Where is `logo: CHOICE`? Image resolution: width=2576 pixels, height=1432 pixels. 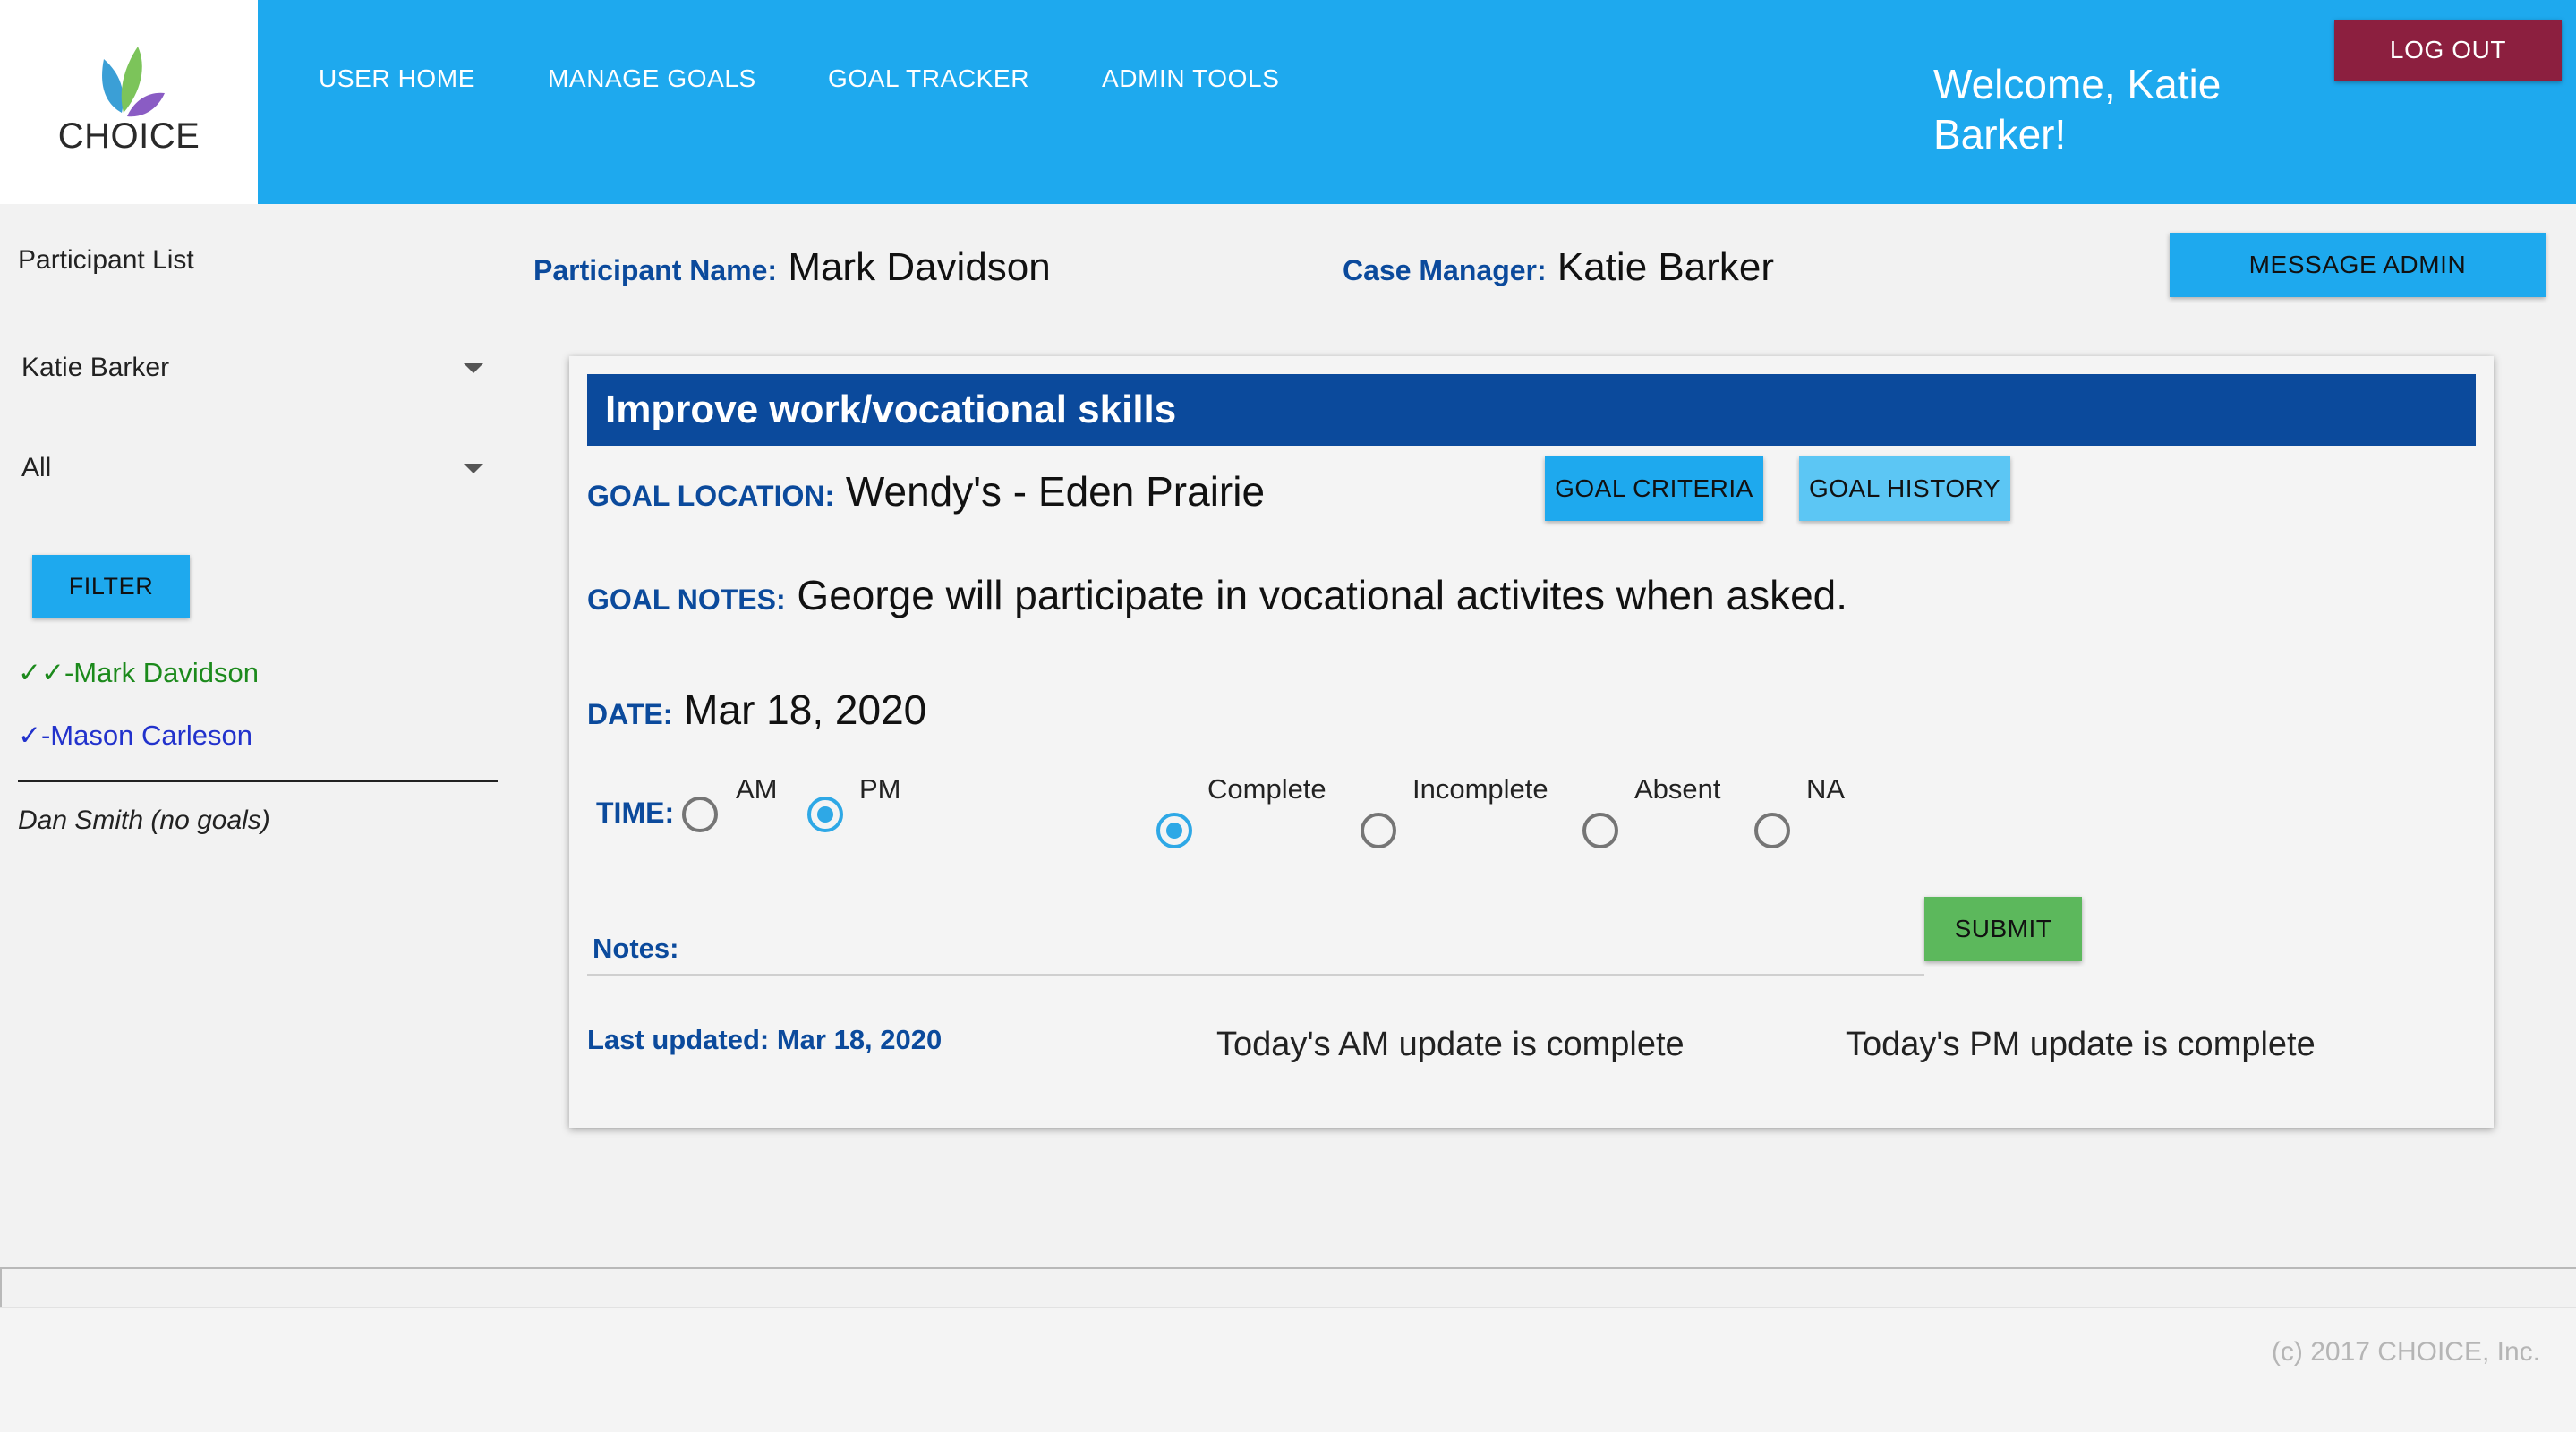
logo: CHOICE is located at coordinates (129, 102).